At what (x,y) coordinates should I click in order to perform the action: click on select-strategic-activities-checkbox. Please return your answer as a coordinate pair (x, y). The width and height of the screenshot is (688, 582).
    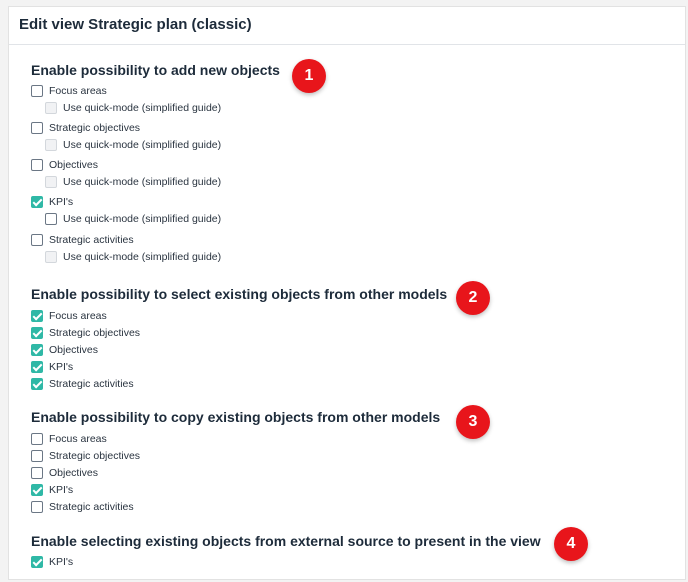
    Looking at the image, I should click on (37, 384).